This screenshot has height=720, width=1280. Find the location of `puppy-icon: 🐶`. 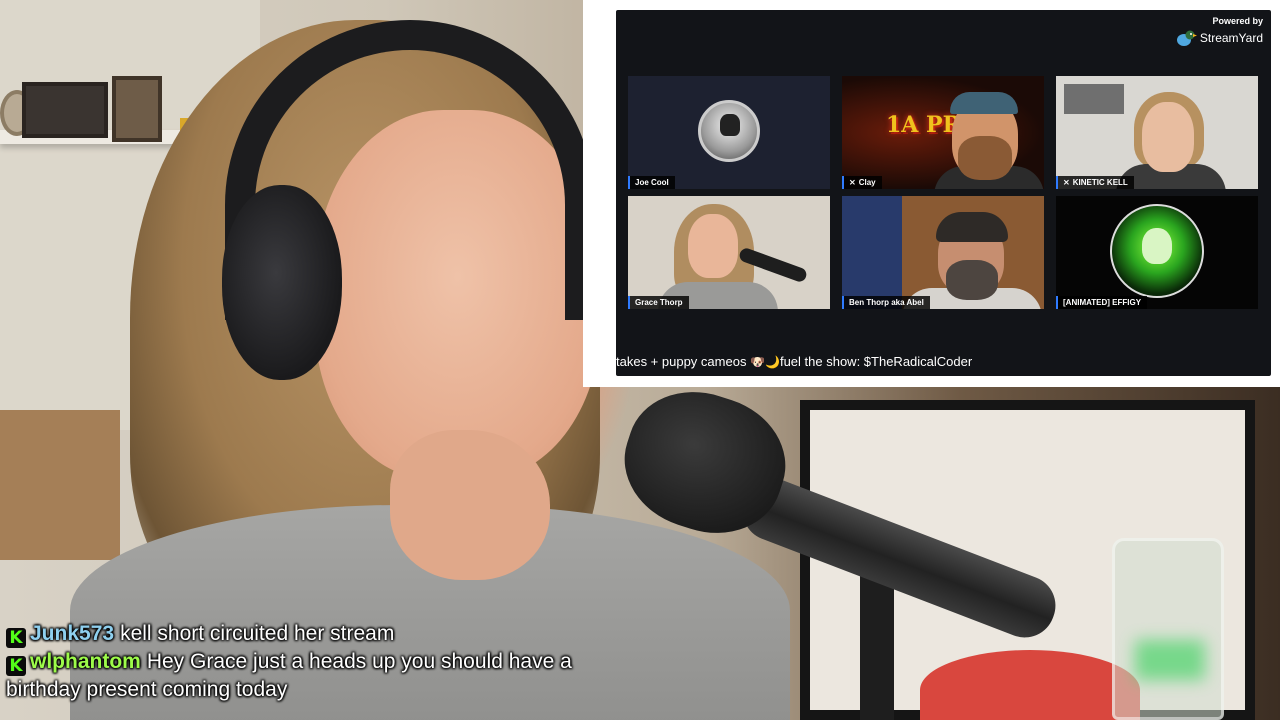

puppy-icon: 🐶 is located at coordinates (758, 362).